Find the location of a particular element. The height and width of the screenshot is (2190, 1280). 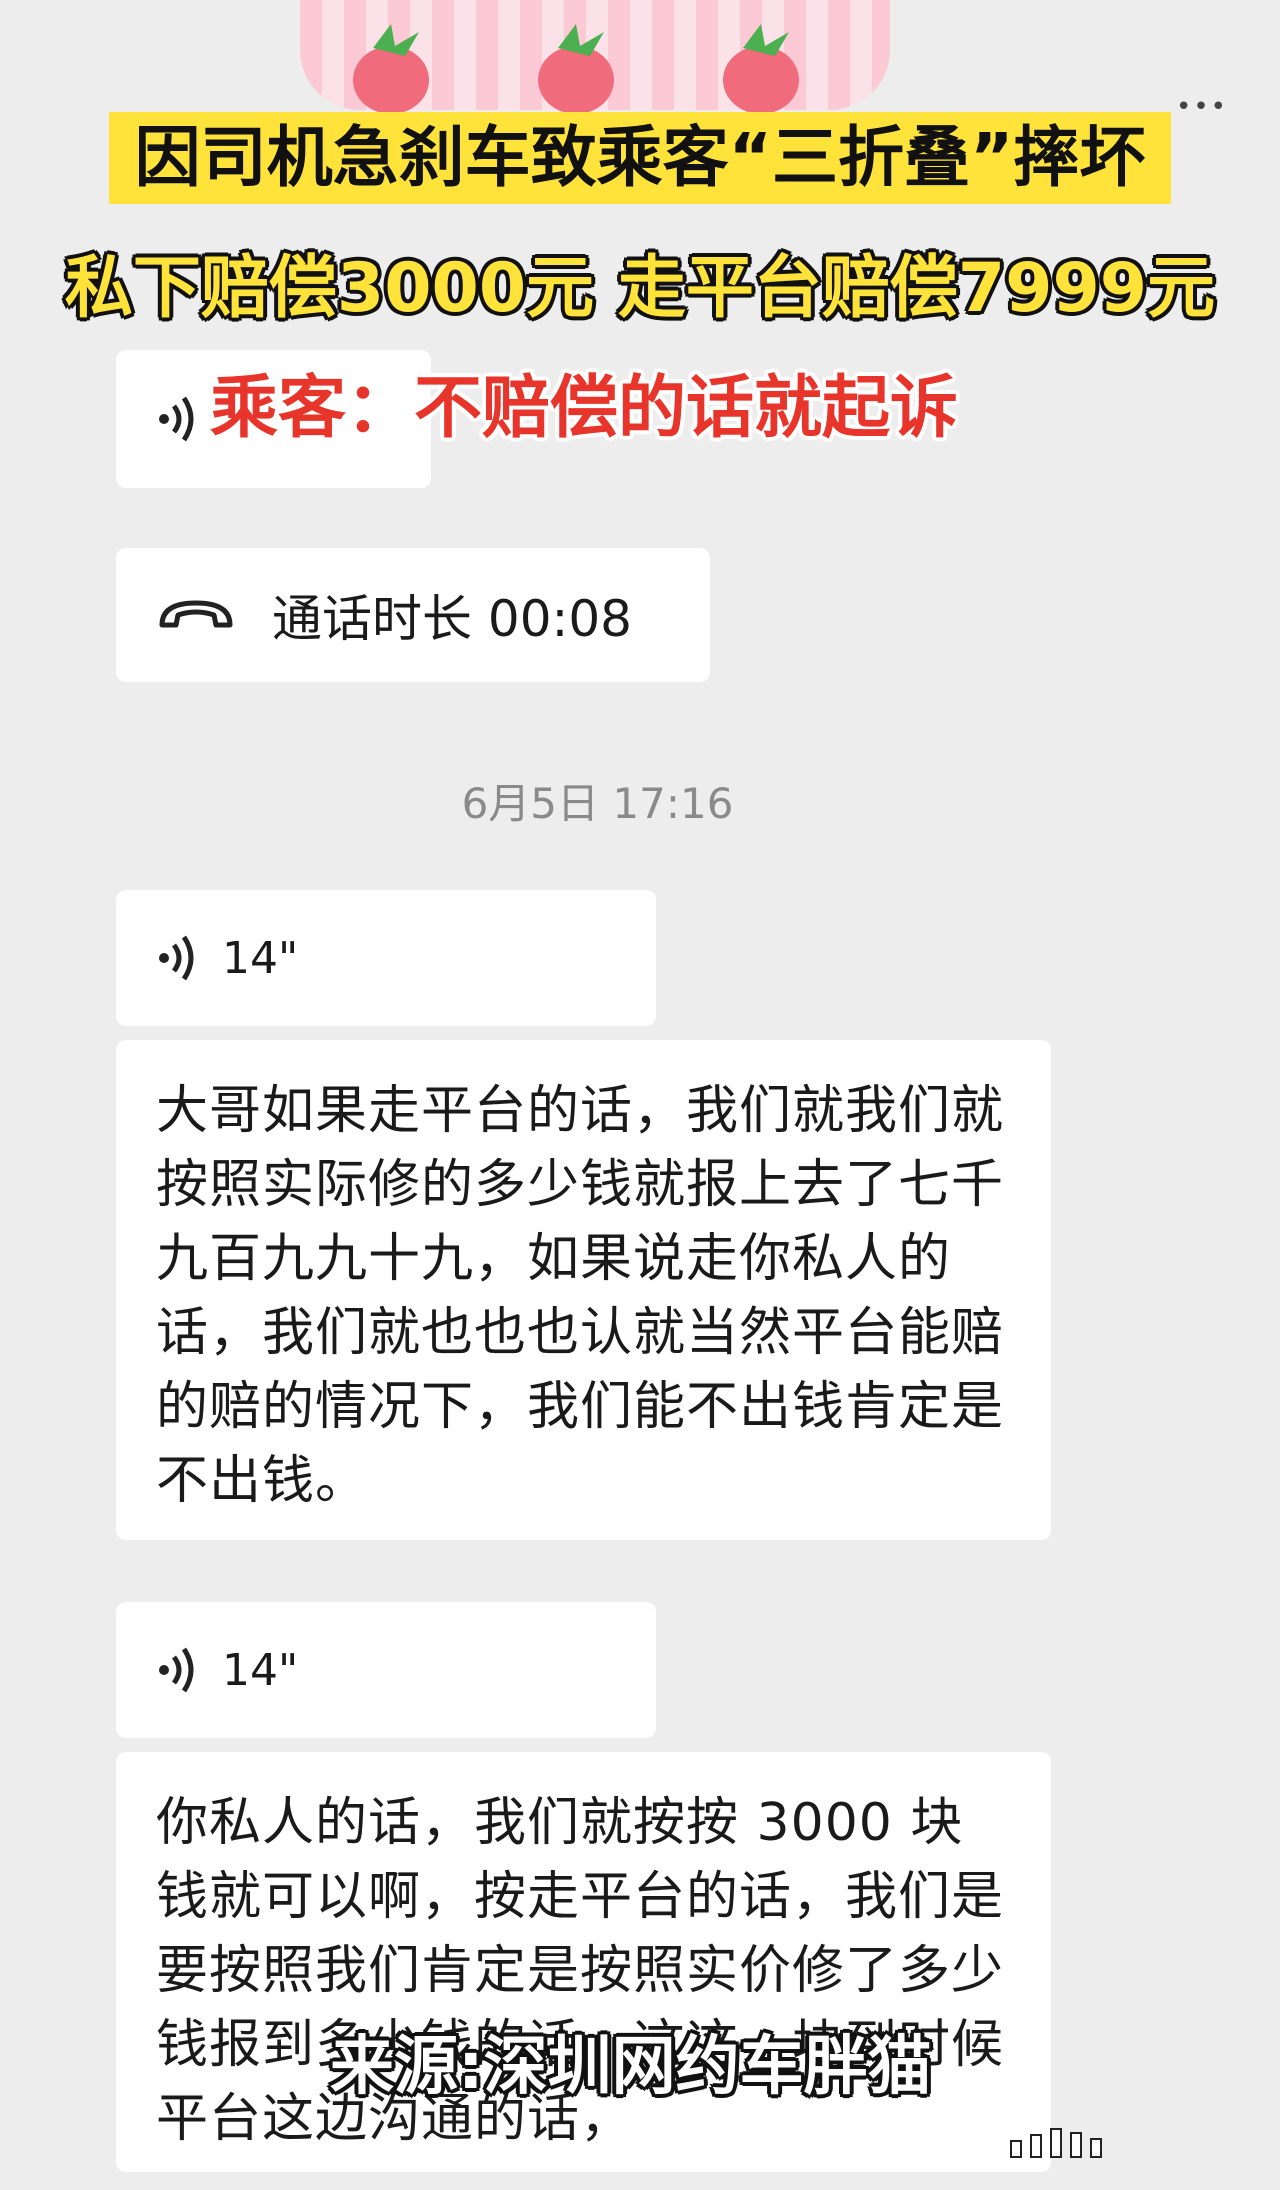

headline-quote: 乘客：不赔偿的话就起诉 is located at coordinates (584, 408).